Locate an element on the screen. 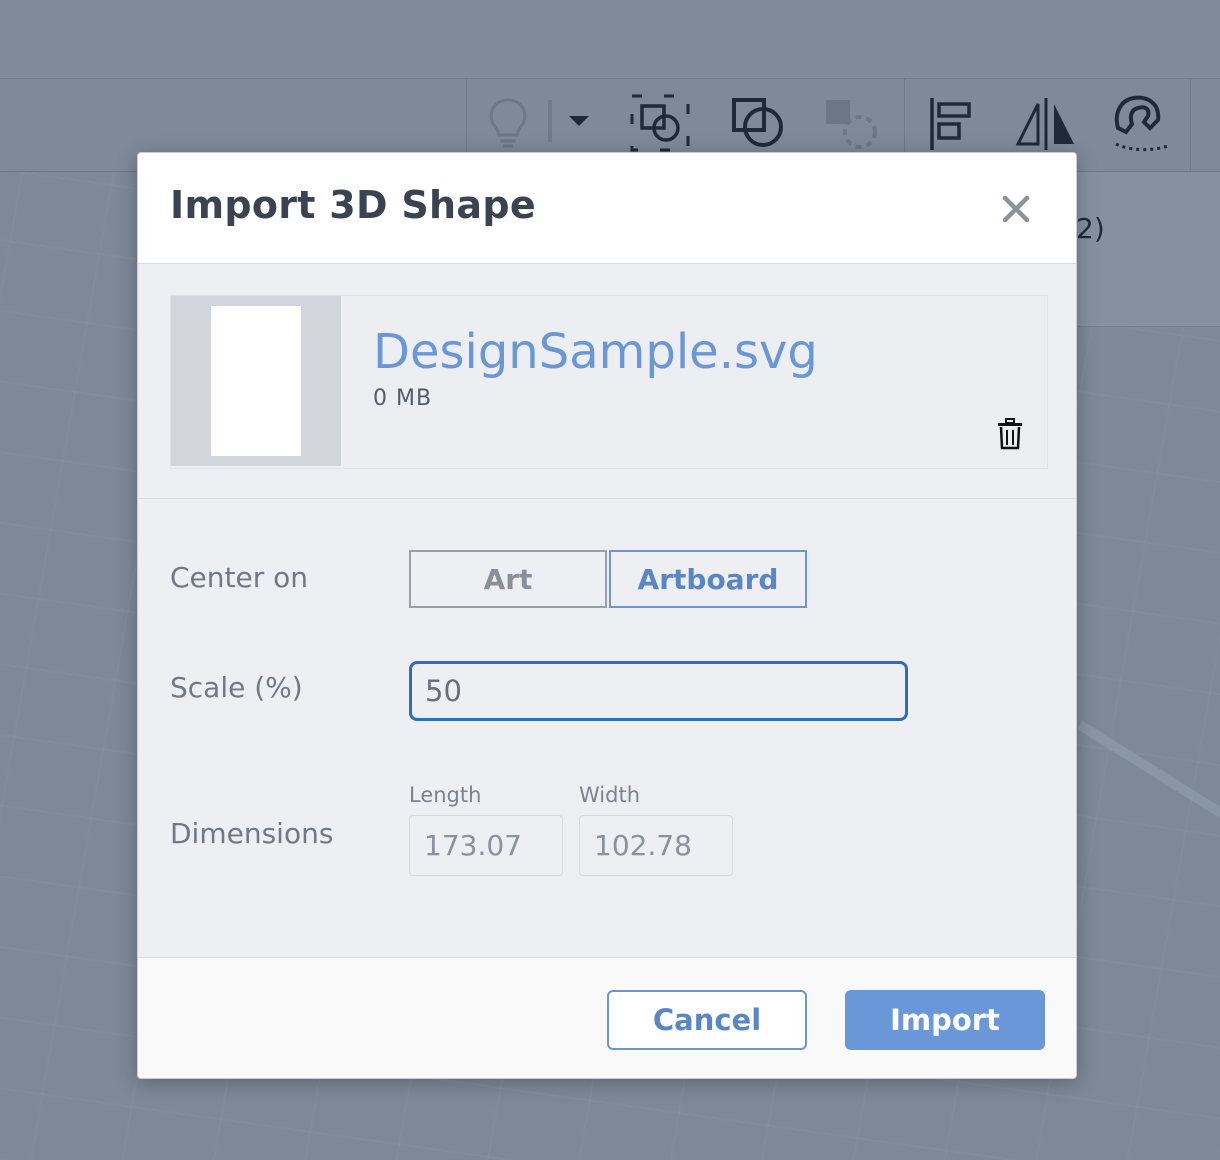  thumbnail-page is located at coordinates (256, 381).